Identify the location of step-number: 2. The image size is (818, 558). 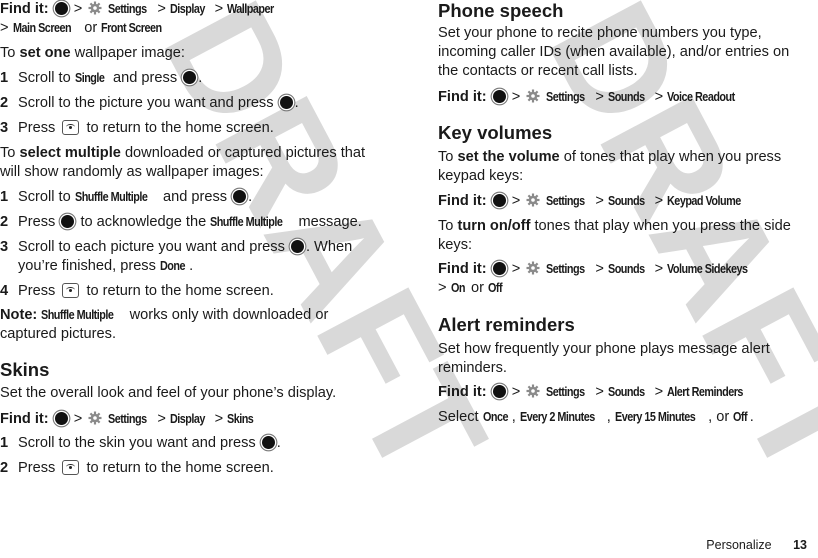
(4, 468).